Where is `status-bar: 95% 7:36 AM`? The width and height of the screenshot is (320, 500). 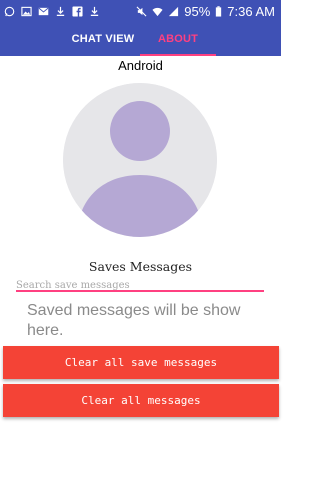
status-bar: 95% 7:36 AM is located at coordinates (140, 11).